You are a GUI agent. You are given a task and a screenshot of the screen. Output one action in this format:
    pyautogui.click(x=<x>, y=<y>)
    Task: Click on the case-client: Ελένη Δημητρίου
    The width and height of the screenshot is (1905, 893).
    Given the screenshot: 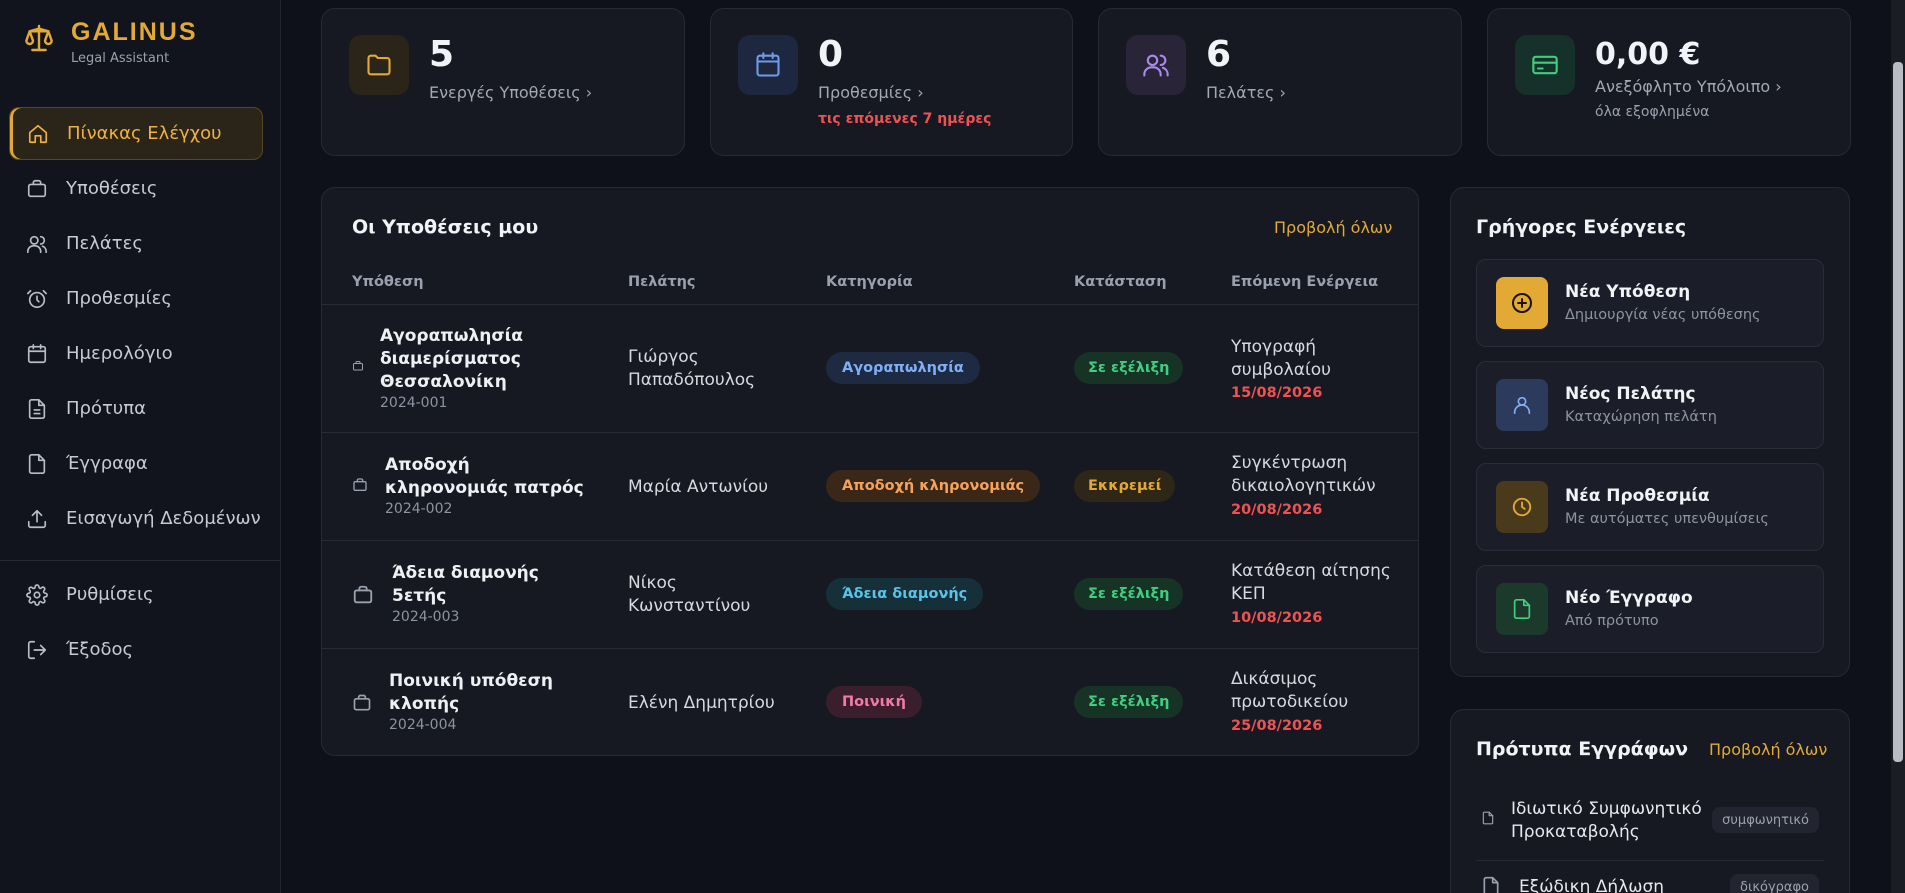 What is the action you would take?
    pyautogui.click(x=701, y=703)
    